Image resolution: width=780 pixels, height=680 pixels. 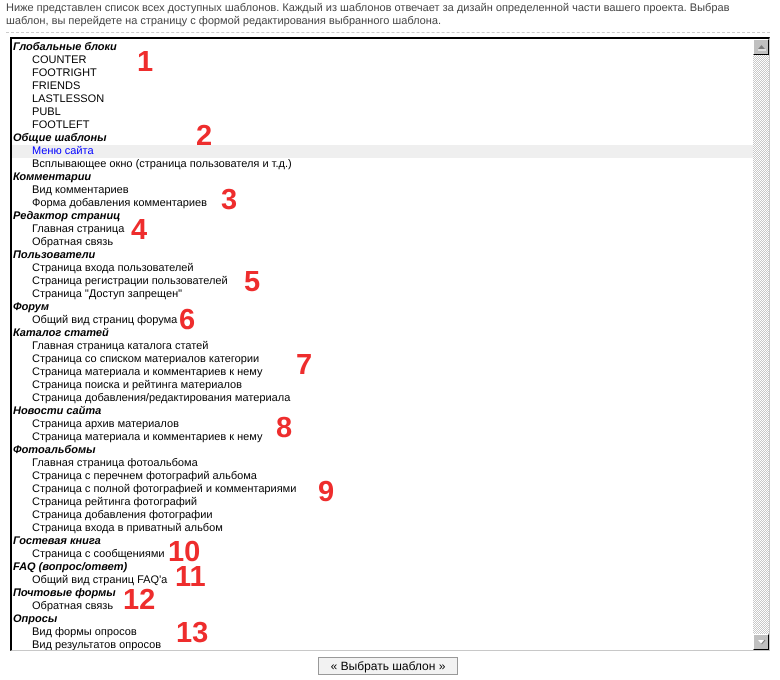 What do you see at coordinates (52, 177) in the screenshot?
I see `group-header: Комментарии` at bounding box center [52, 177].